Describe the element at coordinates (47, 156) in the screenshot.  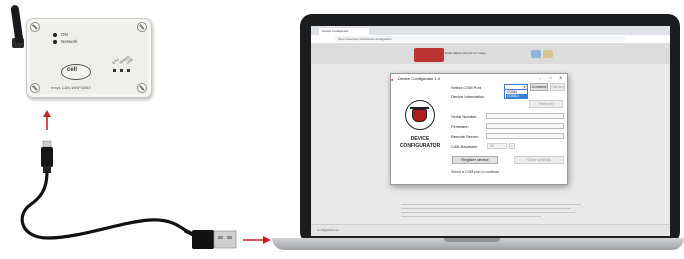
I see `mini-usb-connector-icon` at that location.